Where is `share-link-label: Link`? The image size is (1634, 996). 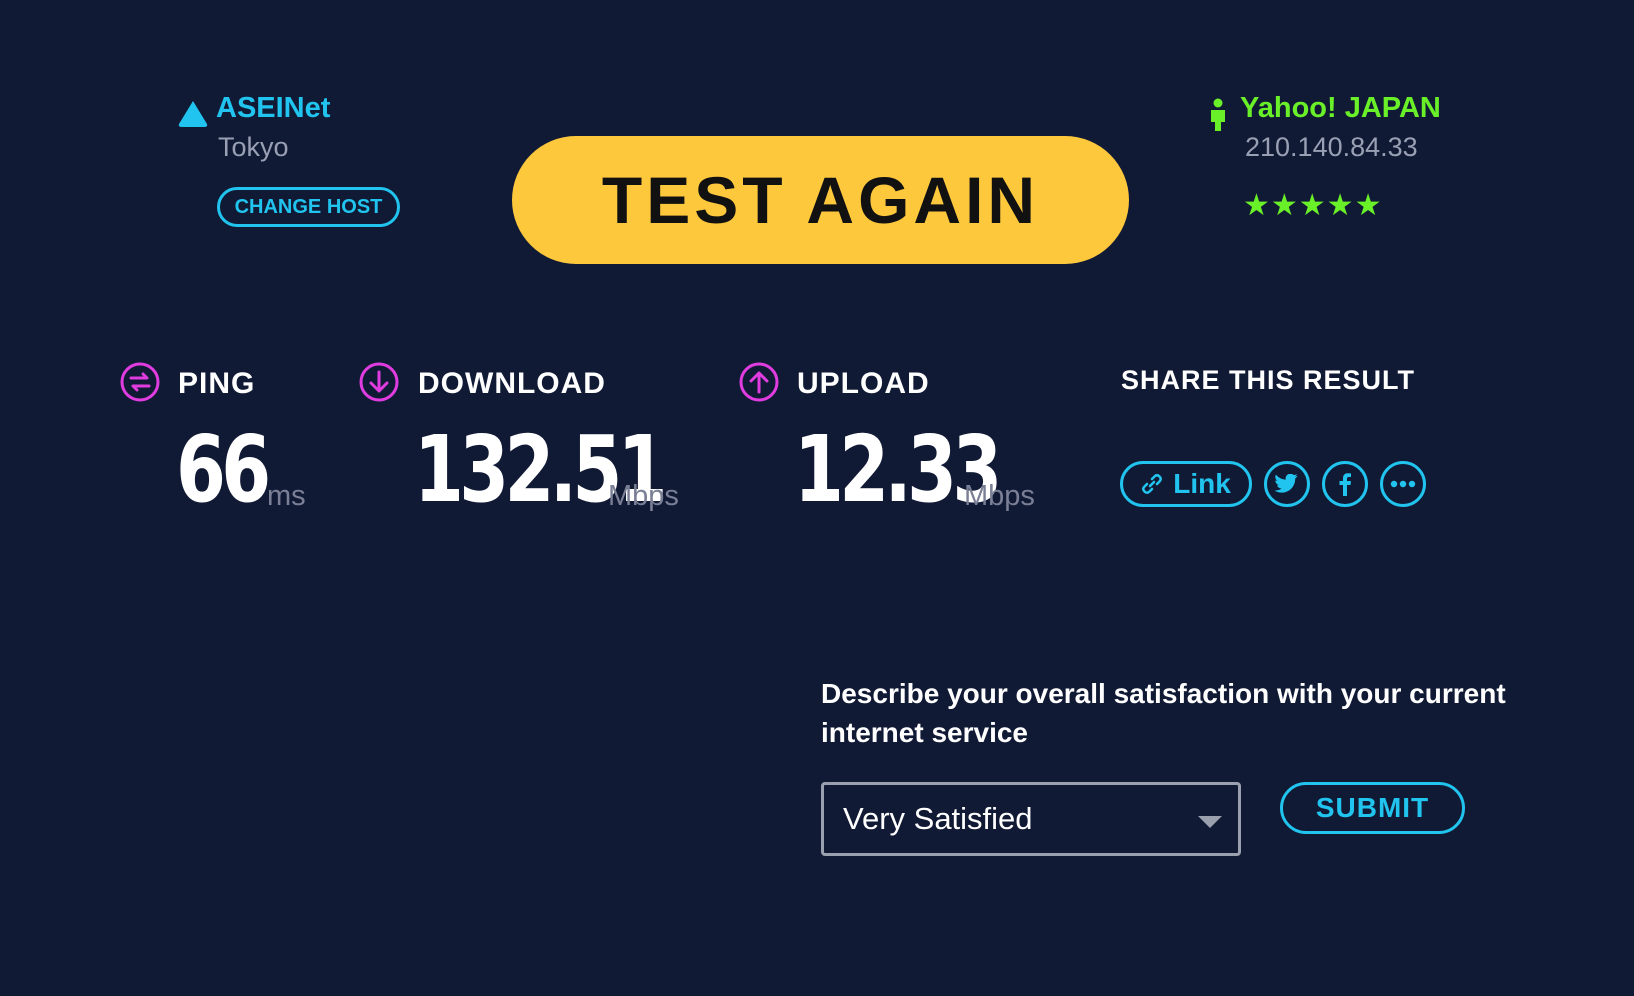
share-link-label: Link is located at coordinates (1202, 483).